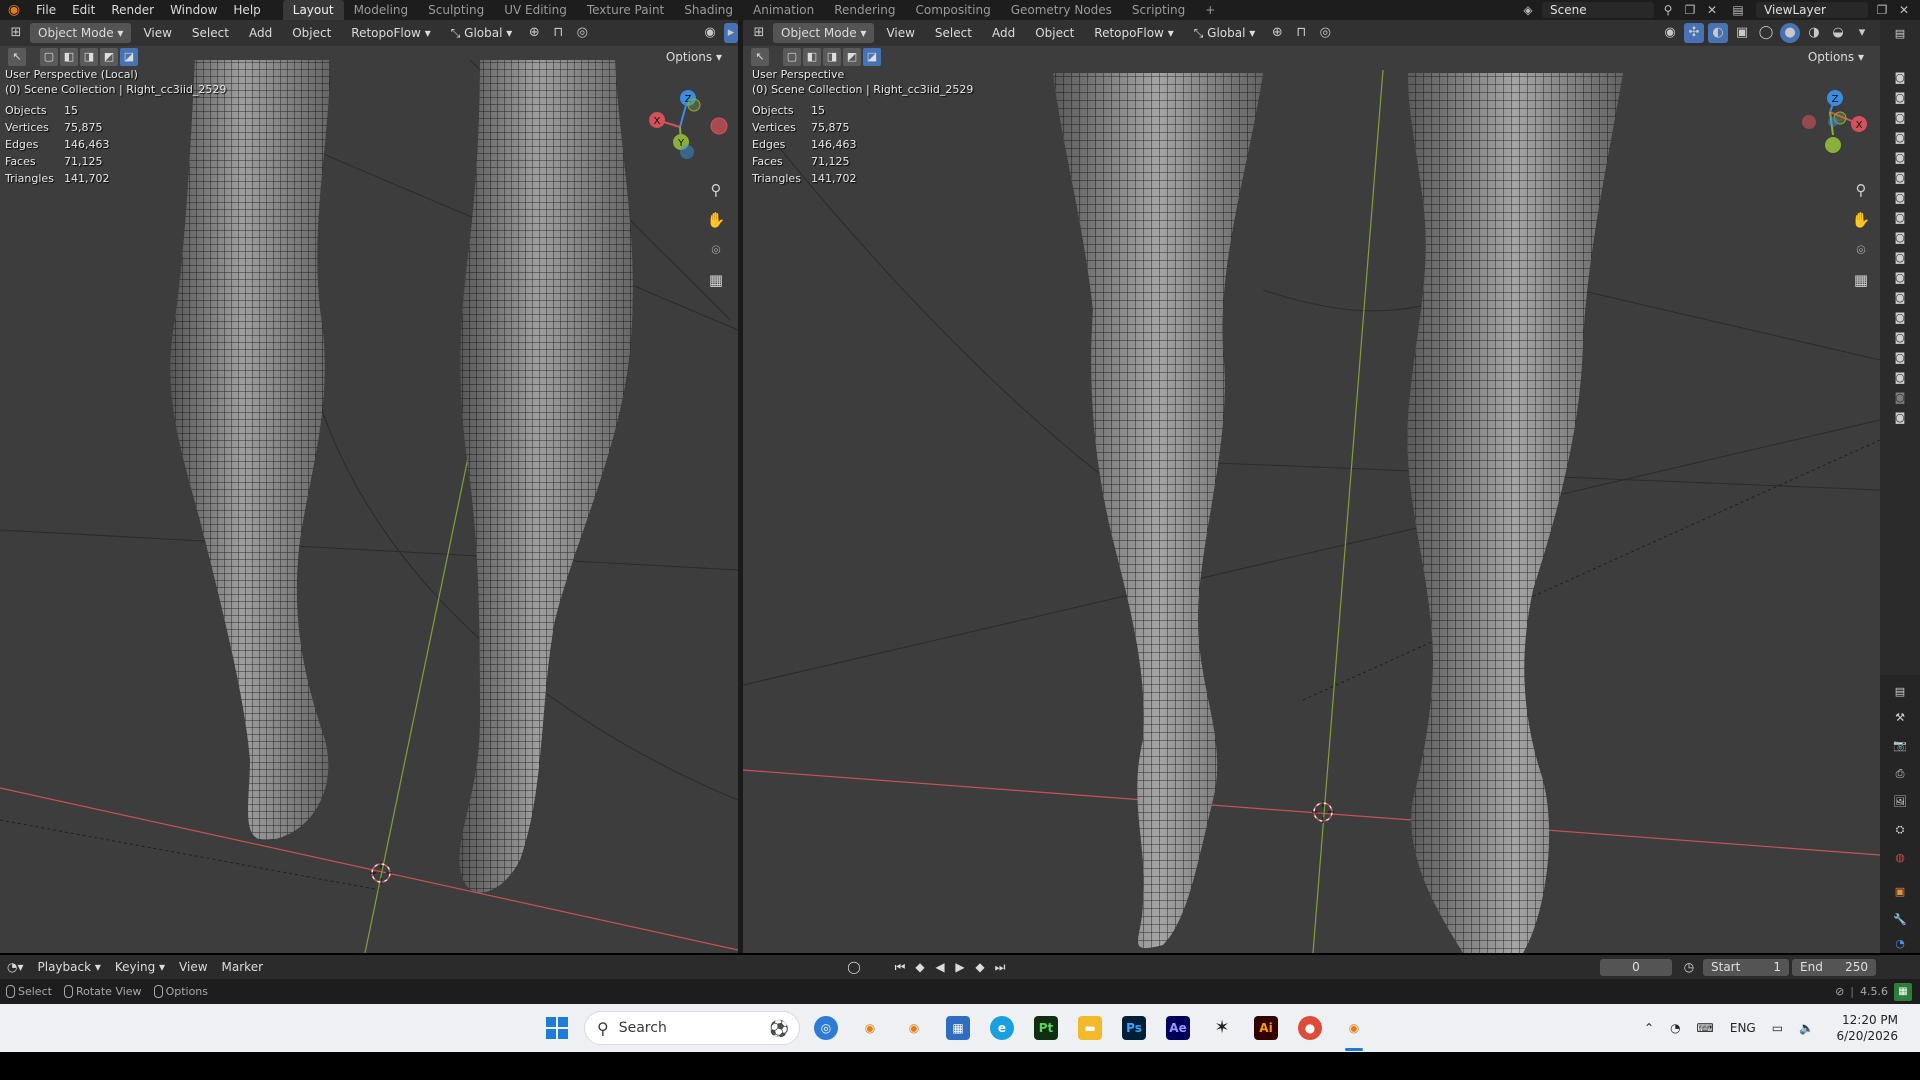  What do you see at coordinates (193, 10) in the screenshot?
I see `menu-window: Window` at bounding box center [193, 10].